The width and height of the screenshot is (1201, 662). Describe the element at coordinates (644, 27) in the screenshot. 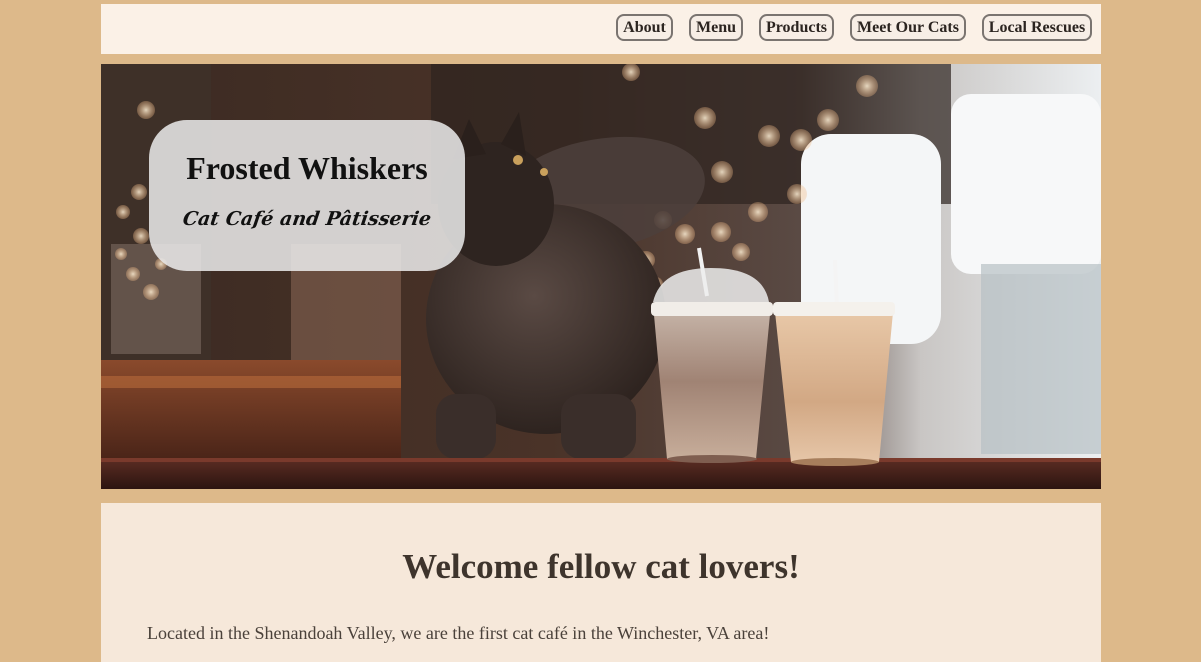

I see `nav-about-button: About` at that location.